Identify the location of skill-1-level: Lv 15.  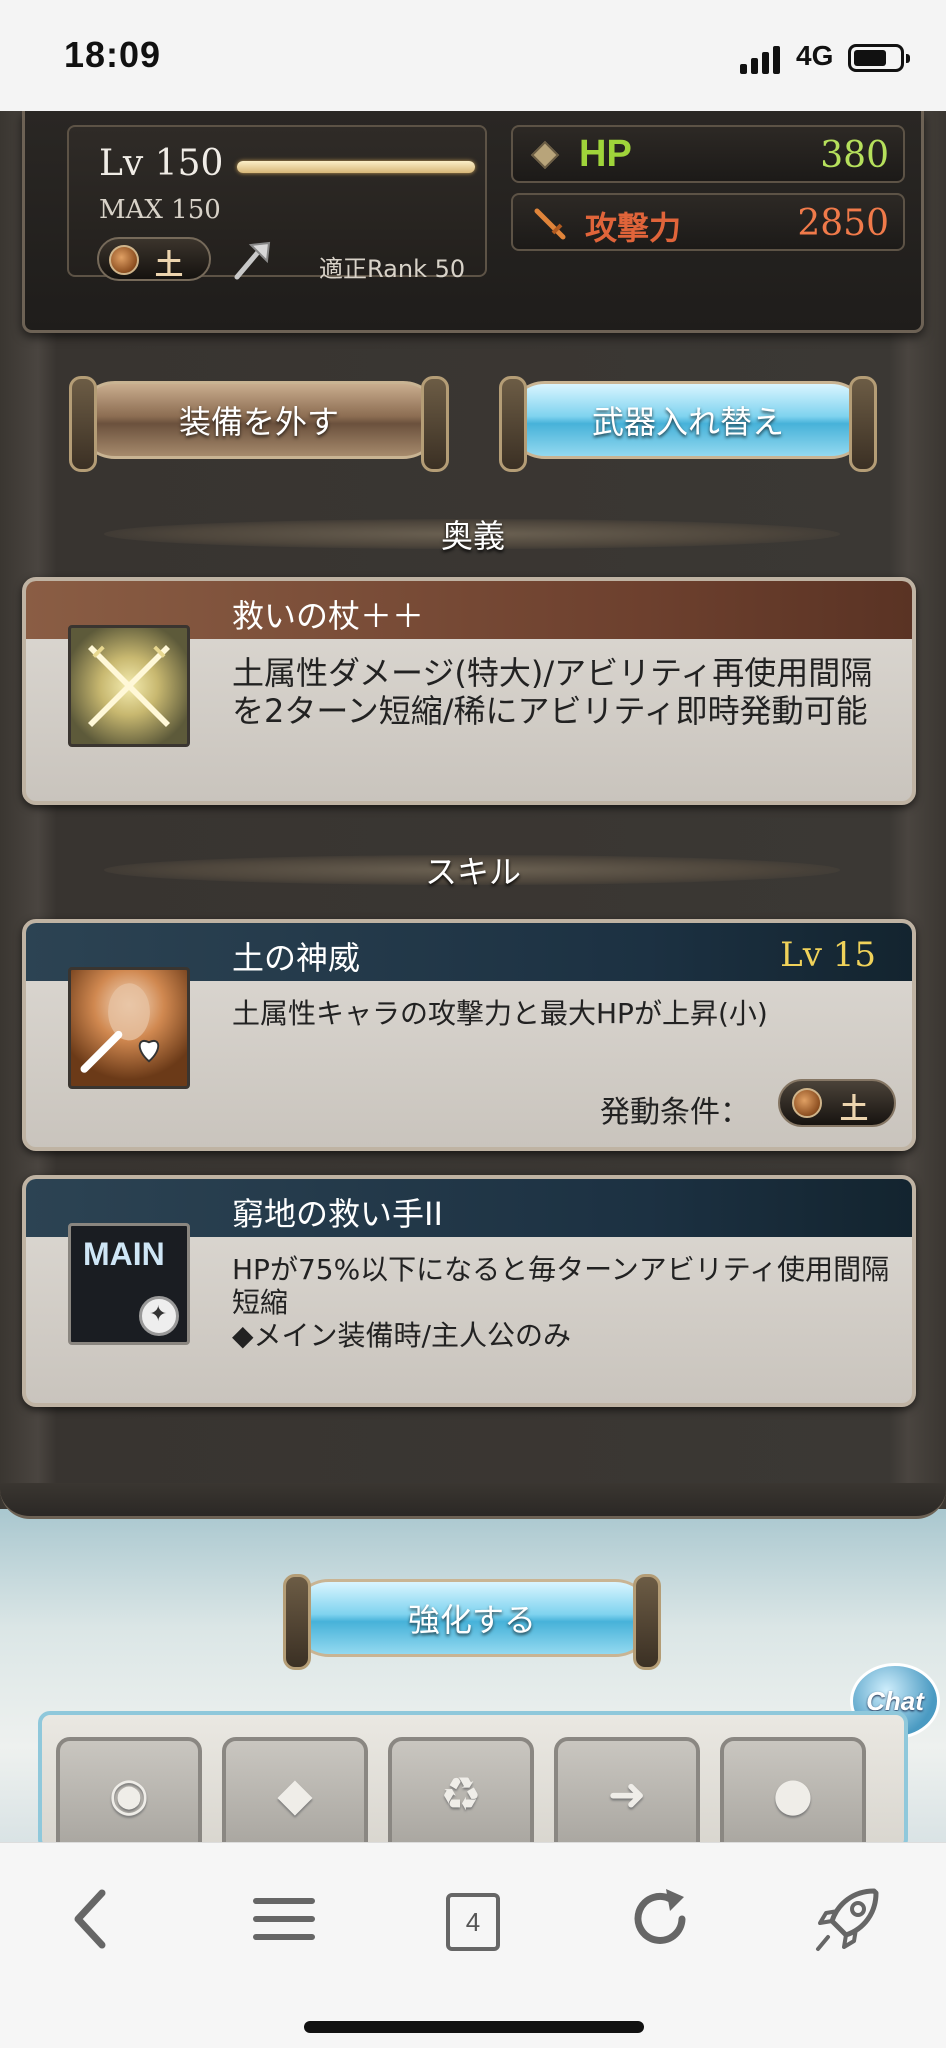
(828, 955).